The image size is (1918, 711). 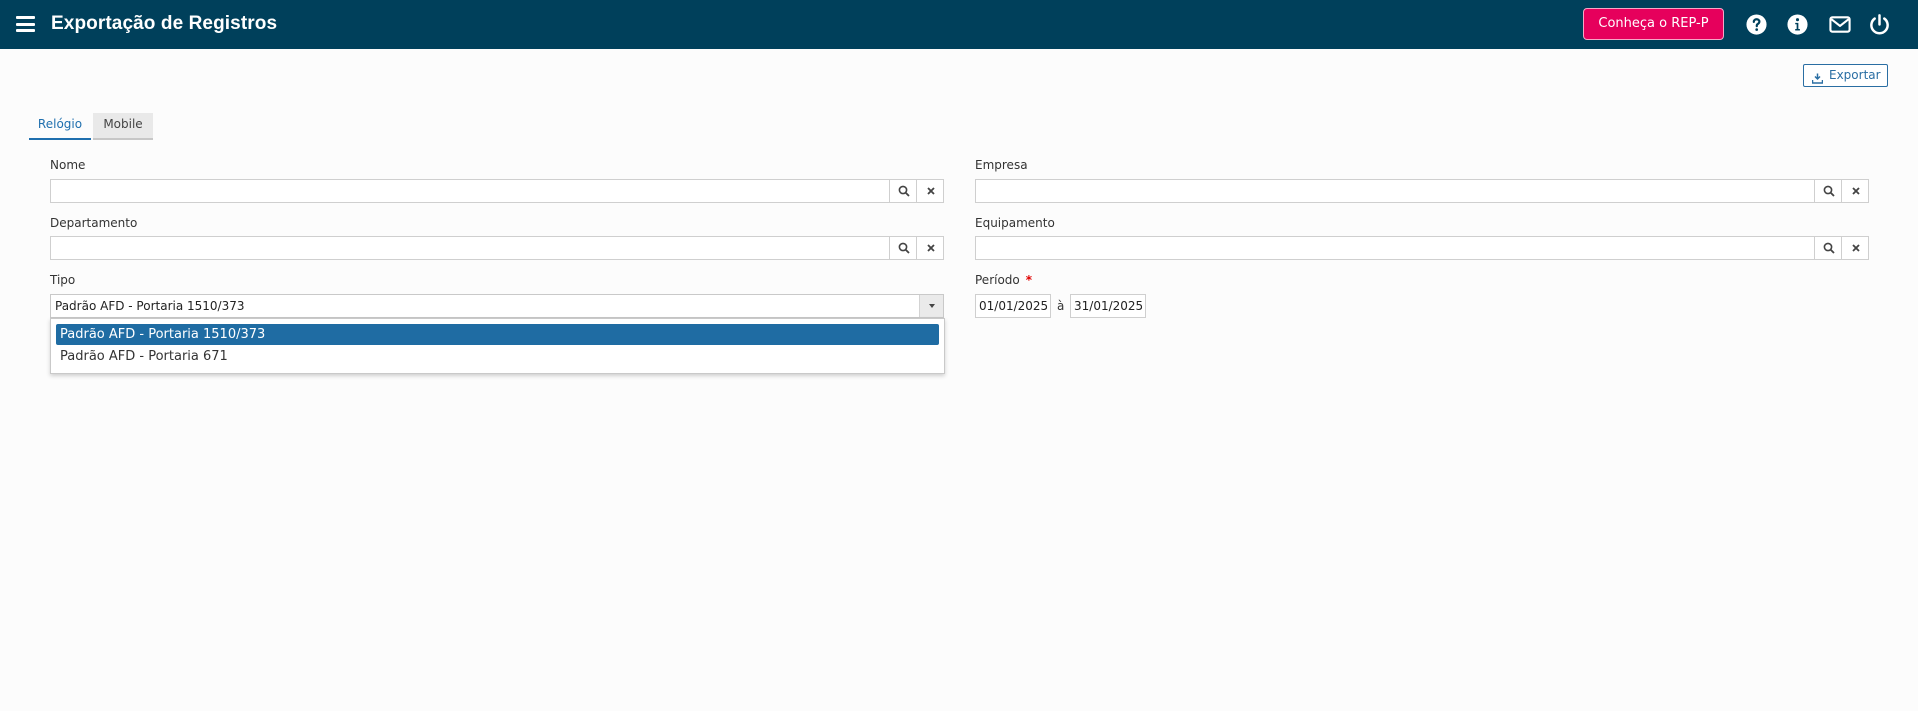 What do you see at coordinates (1855, 75) in the screenshot?
I see `export-label: Exportar` at bounding box center [1855, 75].